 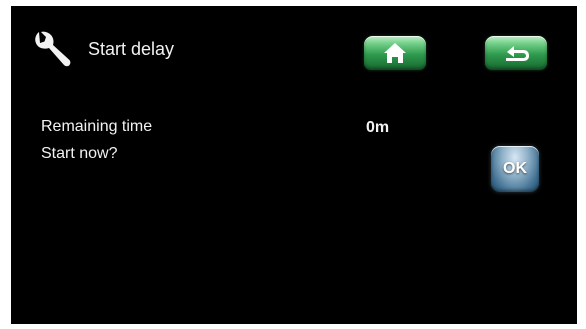 I want to click on back-button, so click(x=516, y=53).